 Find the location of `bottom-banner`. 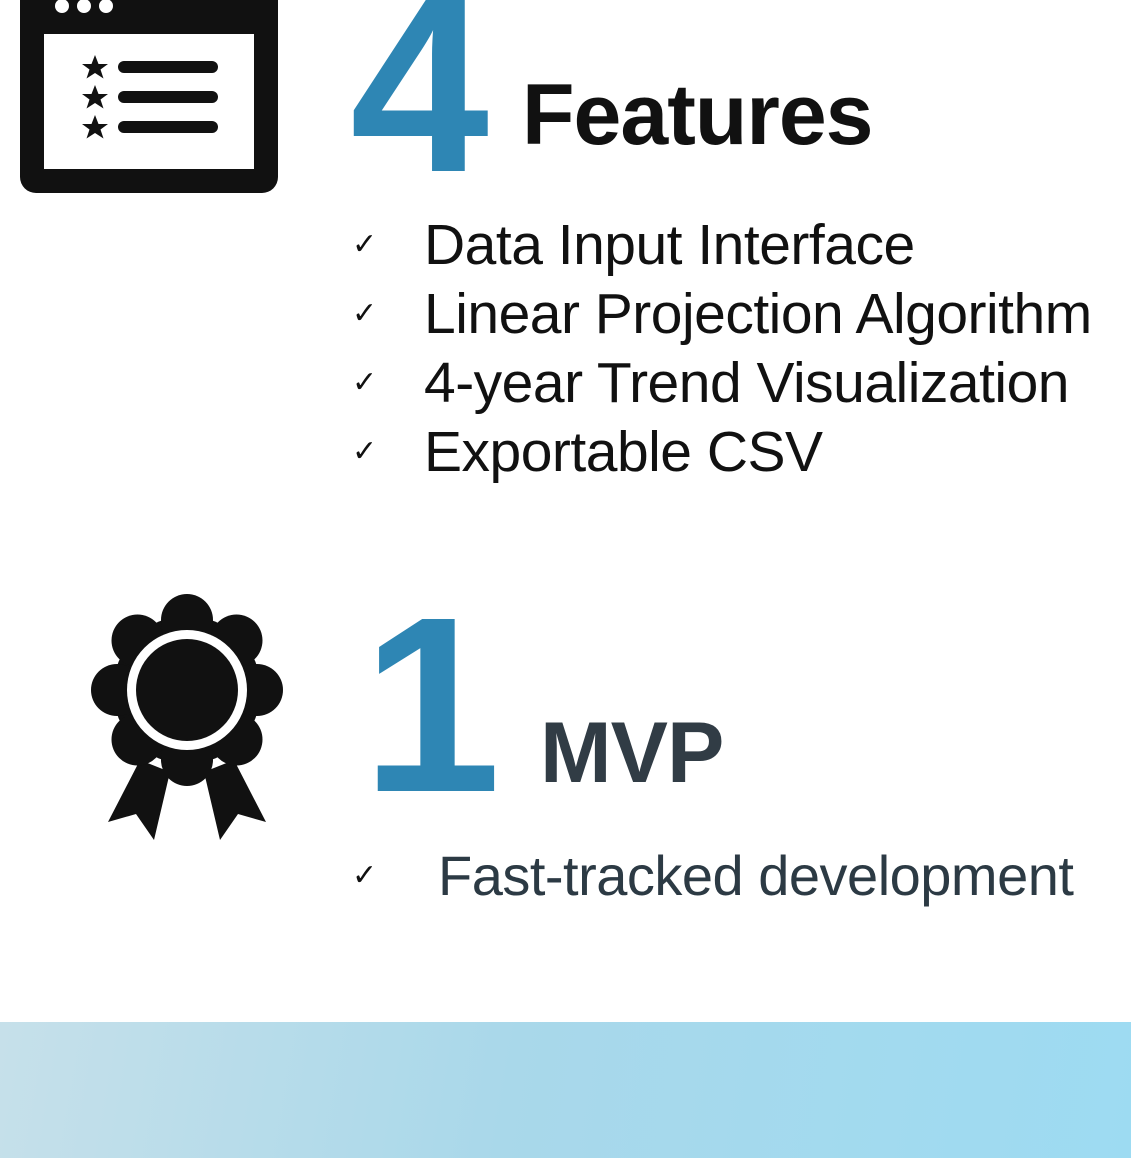

bottom-banner is located at coordinates (565, 1090).